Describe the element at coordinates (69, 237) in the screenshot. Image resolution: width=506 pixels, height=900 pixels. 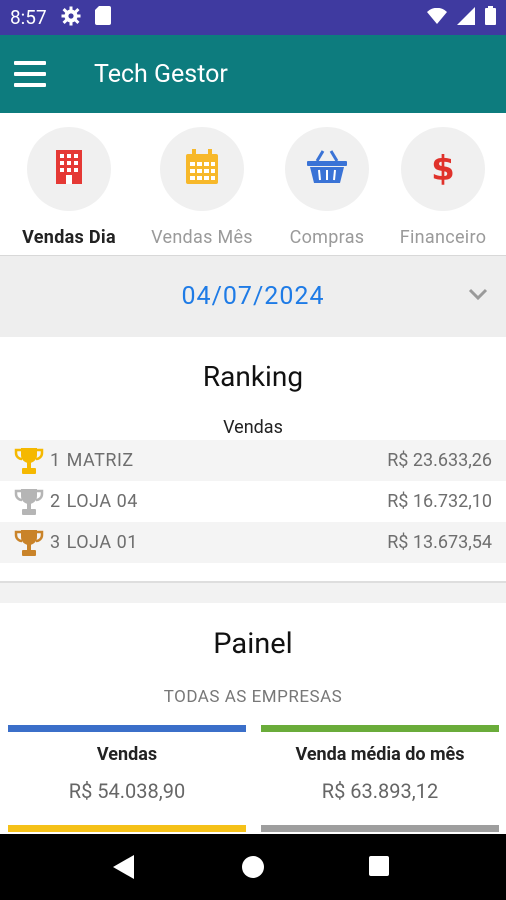
I see `tab-label: Vendas Dia` at that location.